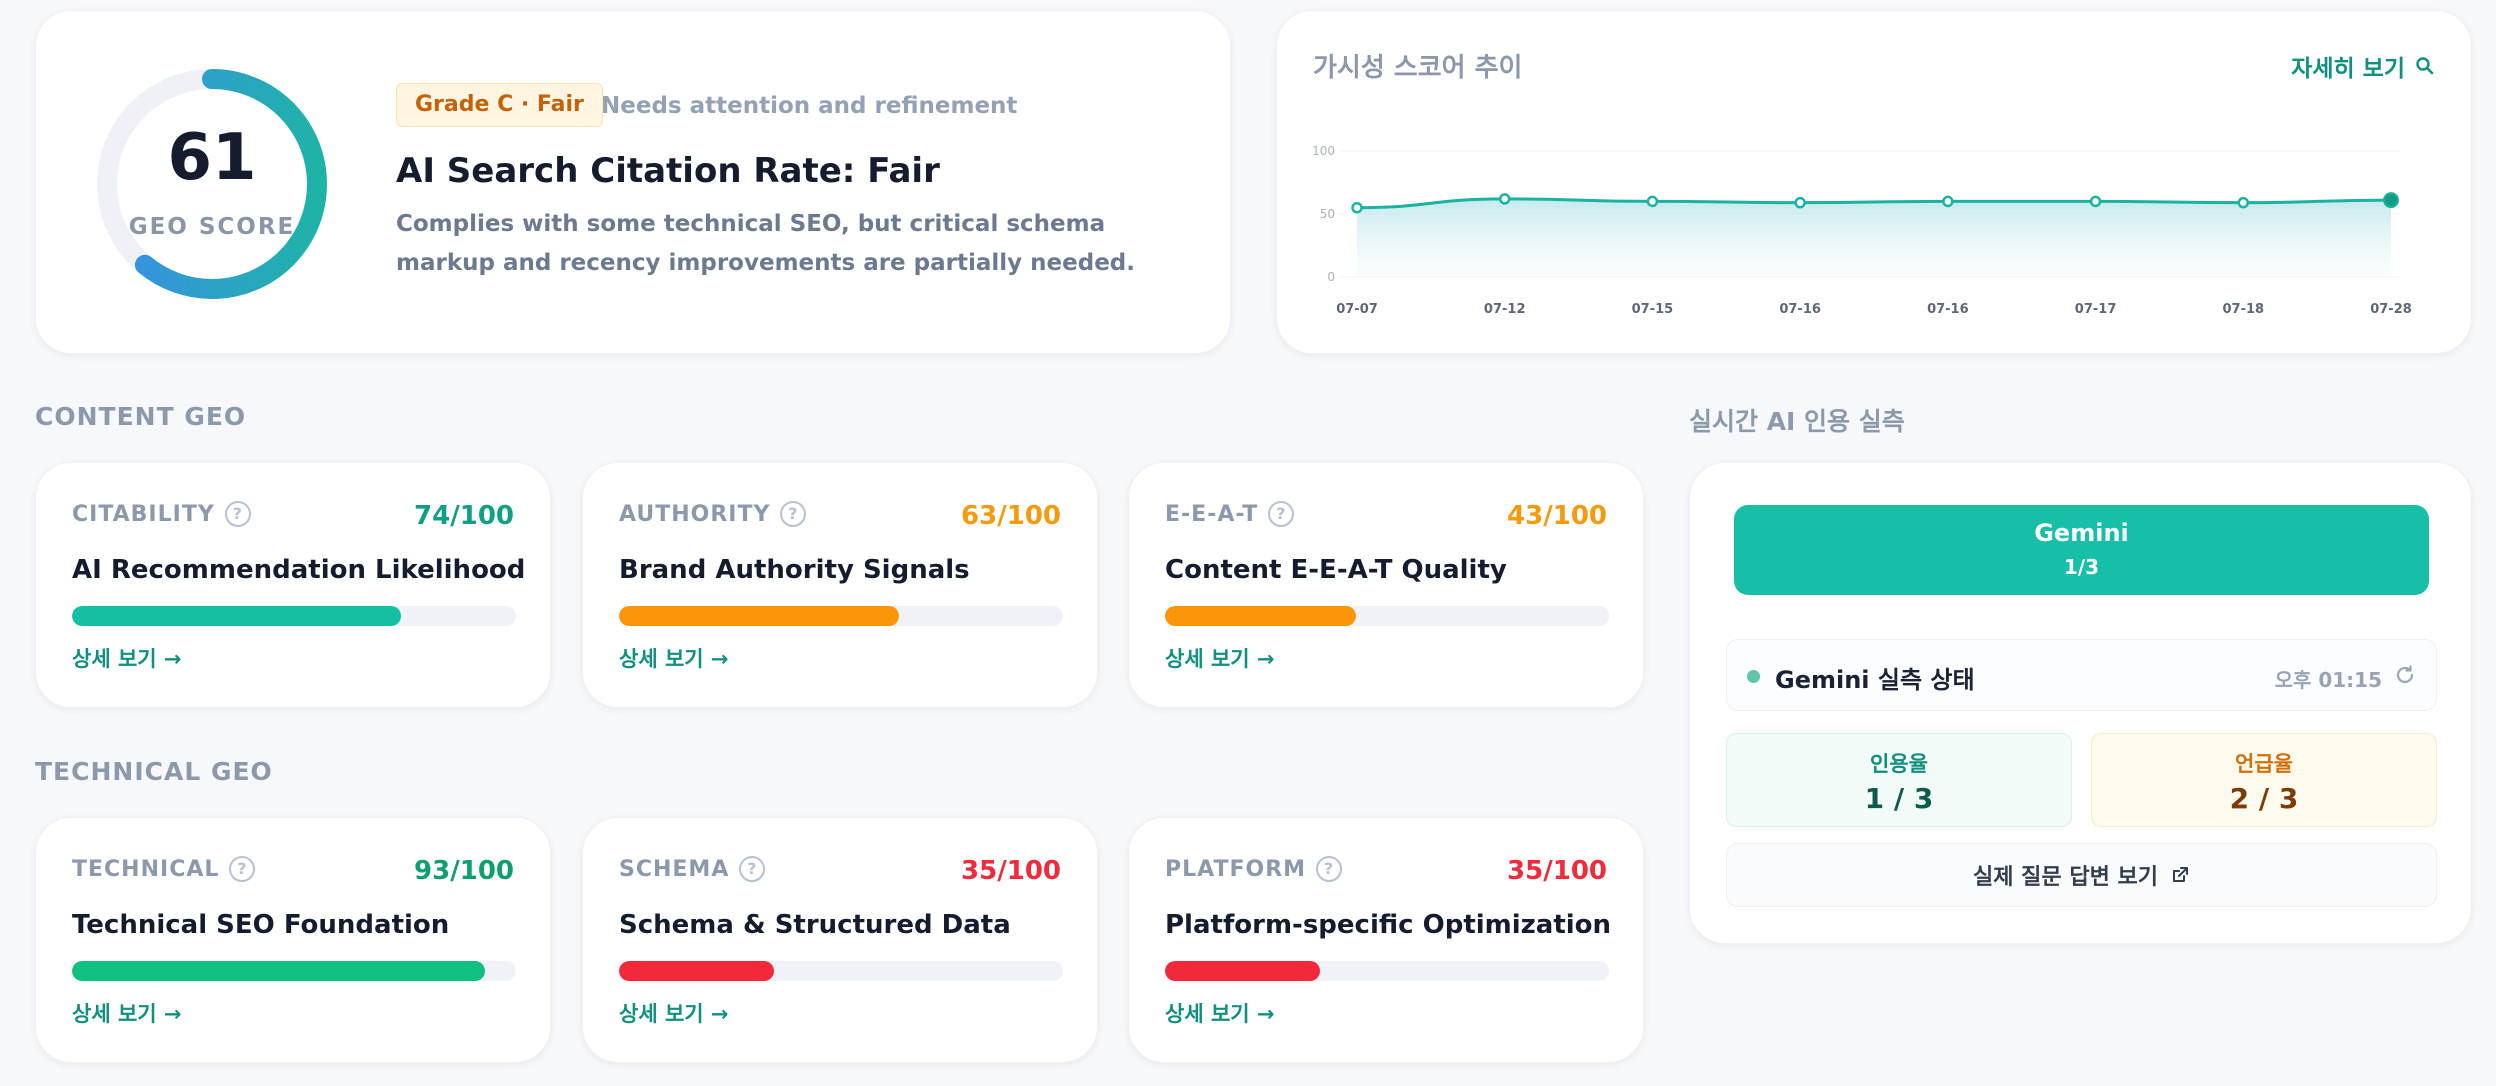 This screenshot has width=2496, height=1086. I want to click on mention-rate-value: 2 / 3, so click(2264, 798).